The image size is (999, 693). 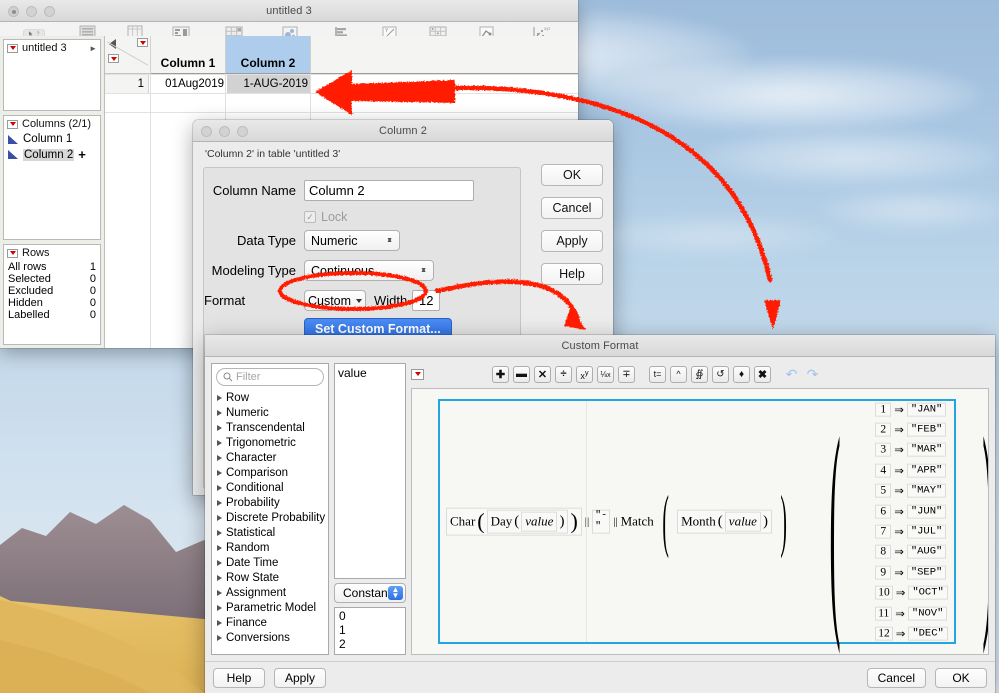 What do you see at coordinates (270, 487) in the screenshot?
I see `tree-item: Conditional` at bounding box center [270, 487].